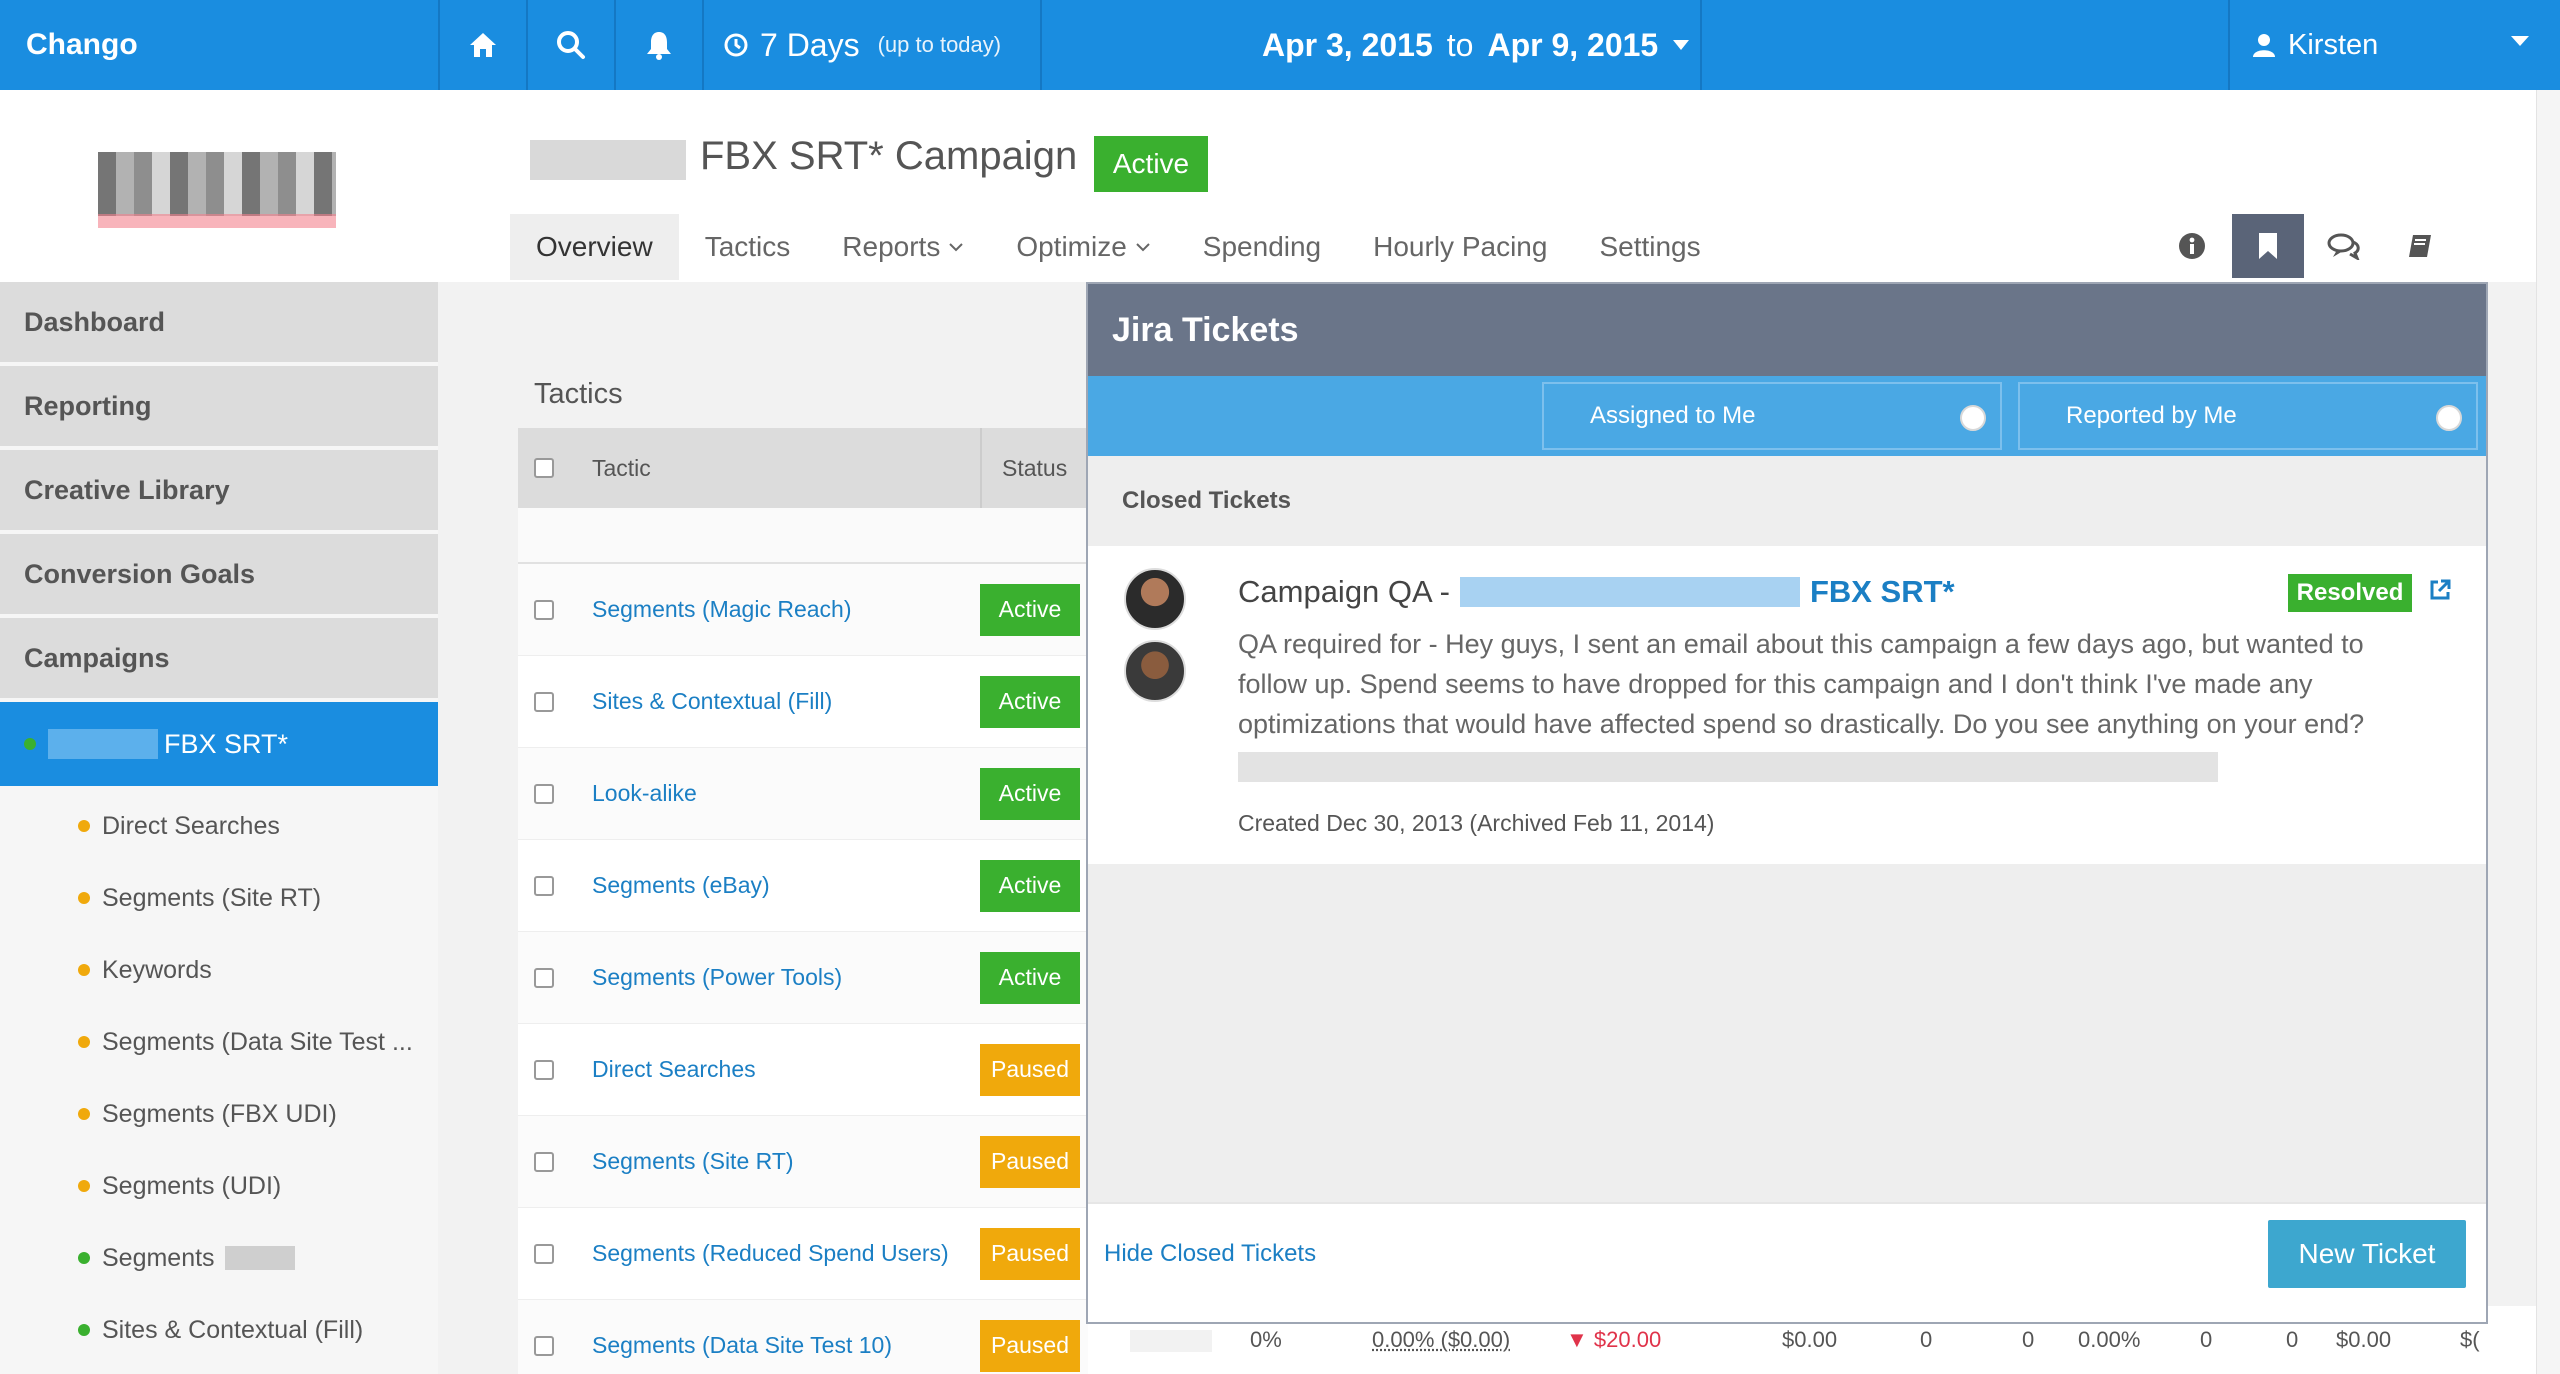 Image resolution: width=2560 pixels, height=1374 pixels. Describe the element at coordinates (544, 468) in the screenshot. I see `select-all-checkbox` at that location.